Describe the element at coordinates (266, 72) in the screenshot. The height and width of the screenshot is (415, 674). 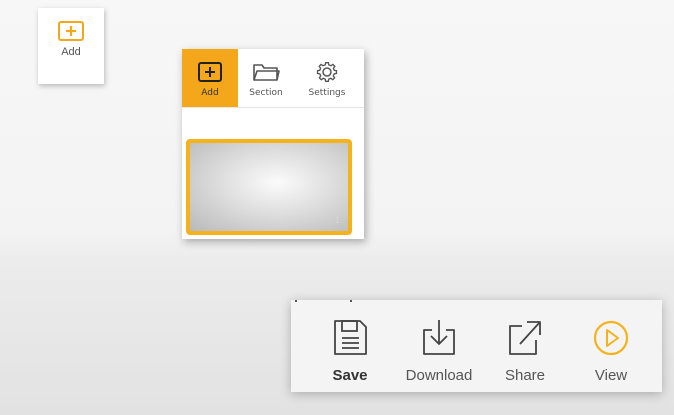
I see `folder-icon` at that location.